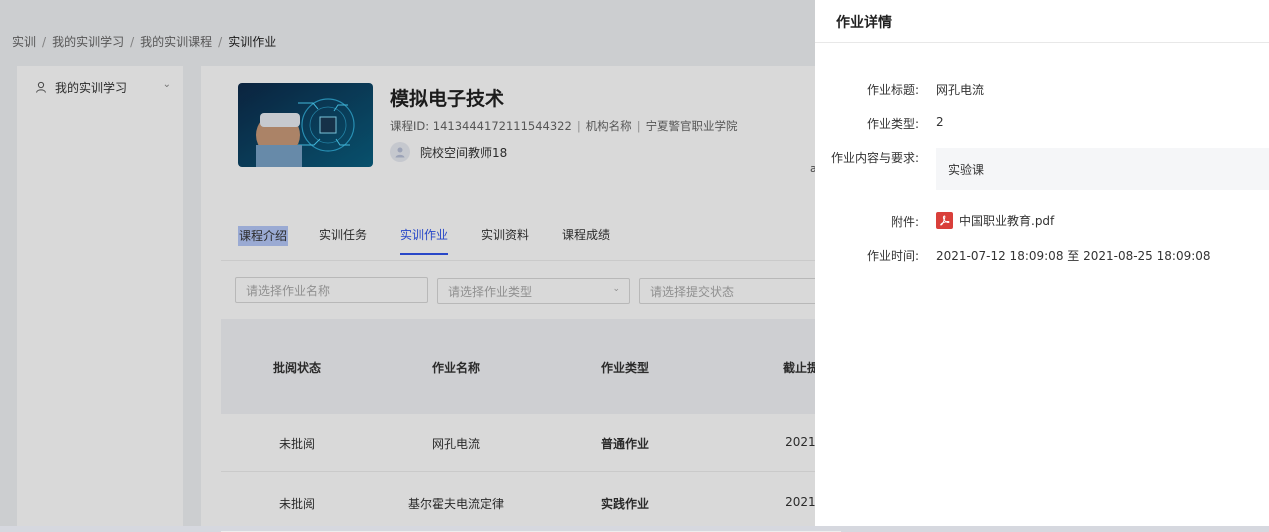  Describe the element at coordinates (944, 220) in the screenshot. I see `pdf-icon` at that location.